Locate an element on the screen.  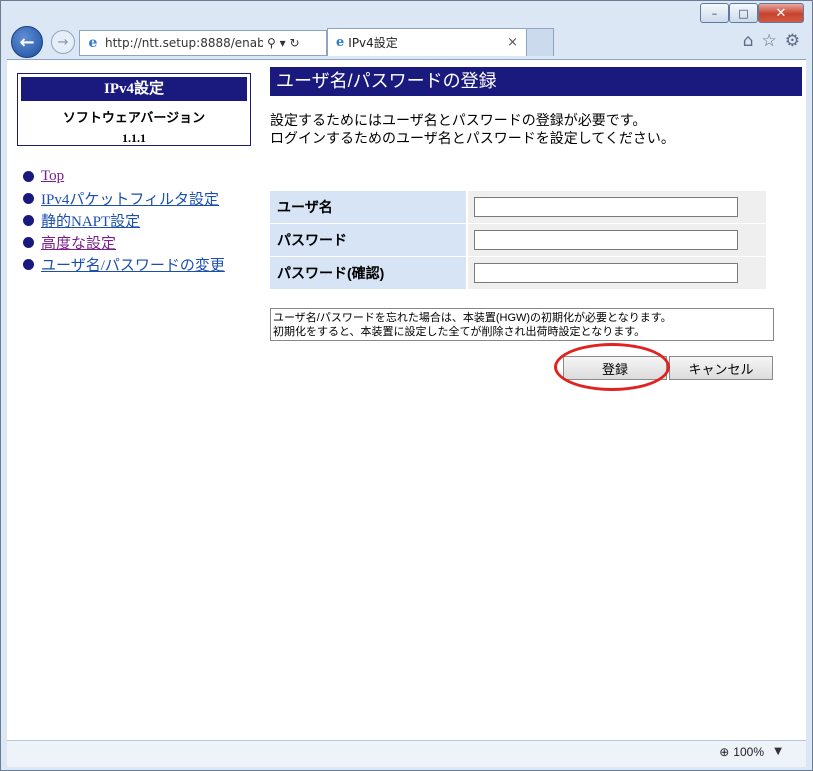
arrow-right-icon: → is located at coordinates (63, 42).